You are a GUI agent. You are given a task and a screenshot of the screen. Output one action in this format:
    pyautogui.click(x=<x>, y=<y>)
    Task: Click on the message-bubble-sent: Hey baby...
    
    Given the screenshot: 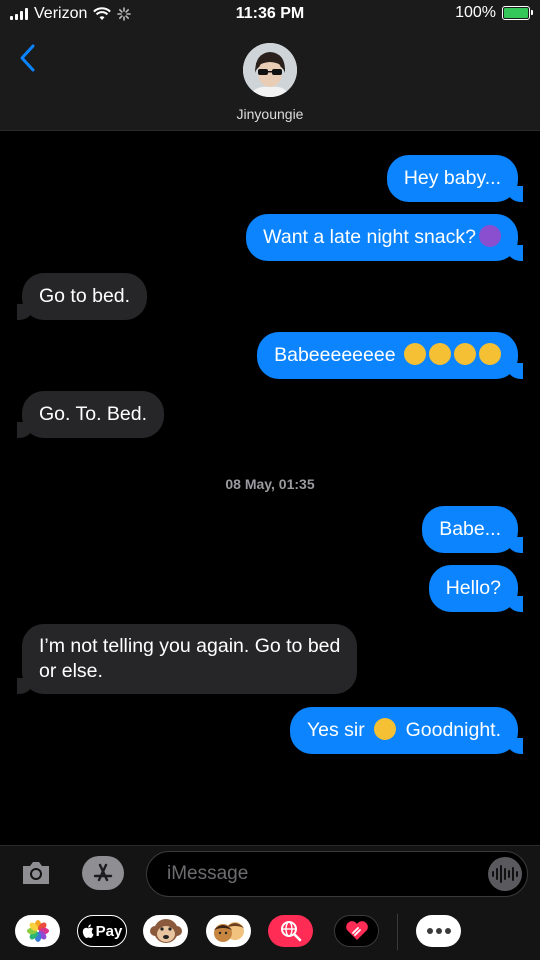 What is the action you would take?
    pyautogui.click(x=455, y=178)
    